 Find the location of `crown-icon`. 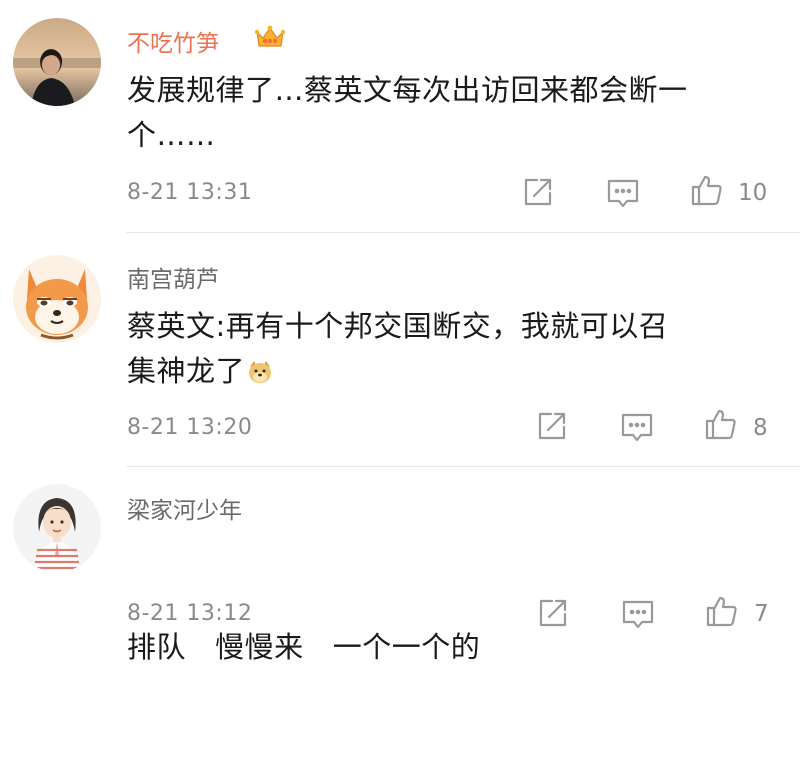

crown-icon is located at coordinates (270, 37).